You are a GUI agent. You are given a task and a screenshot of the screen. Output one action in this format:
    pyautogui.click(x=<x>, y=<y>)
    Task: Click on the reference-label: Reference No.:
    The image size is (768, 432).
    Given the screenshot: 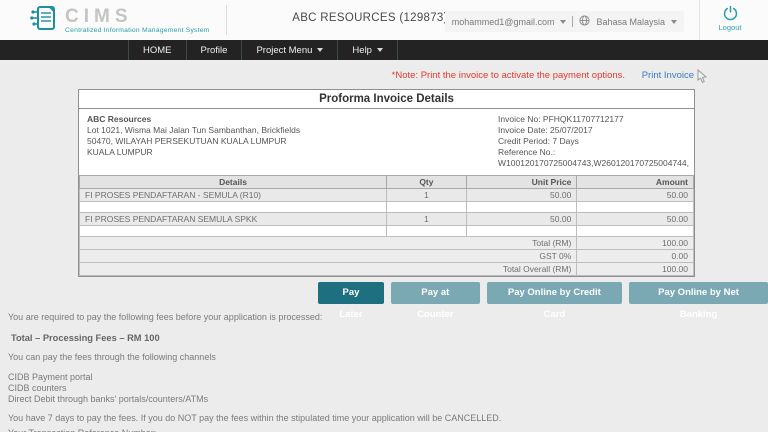 What is the action you would take?
    pyautogui.click(x=527, y=152)
    